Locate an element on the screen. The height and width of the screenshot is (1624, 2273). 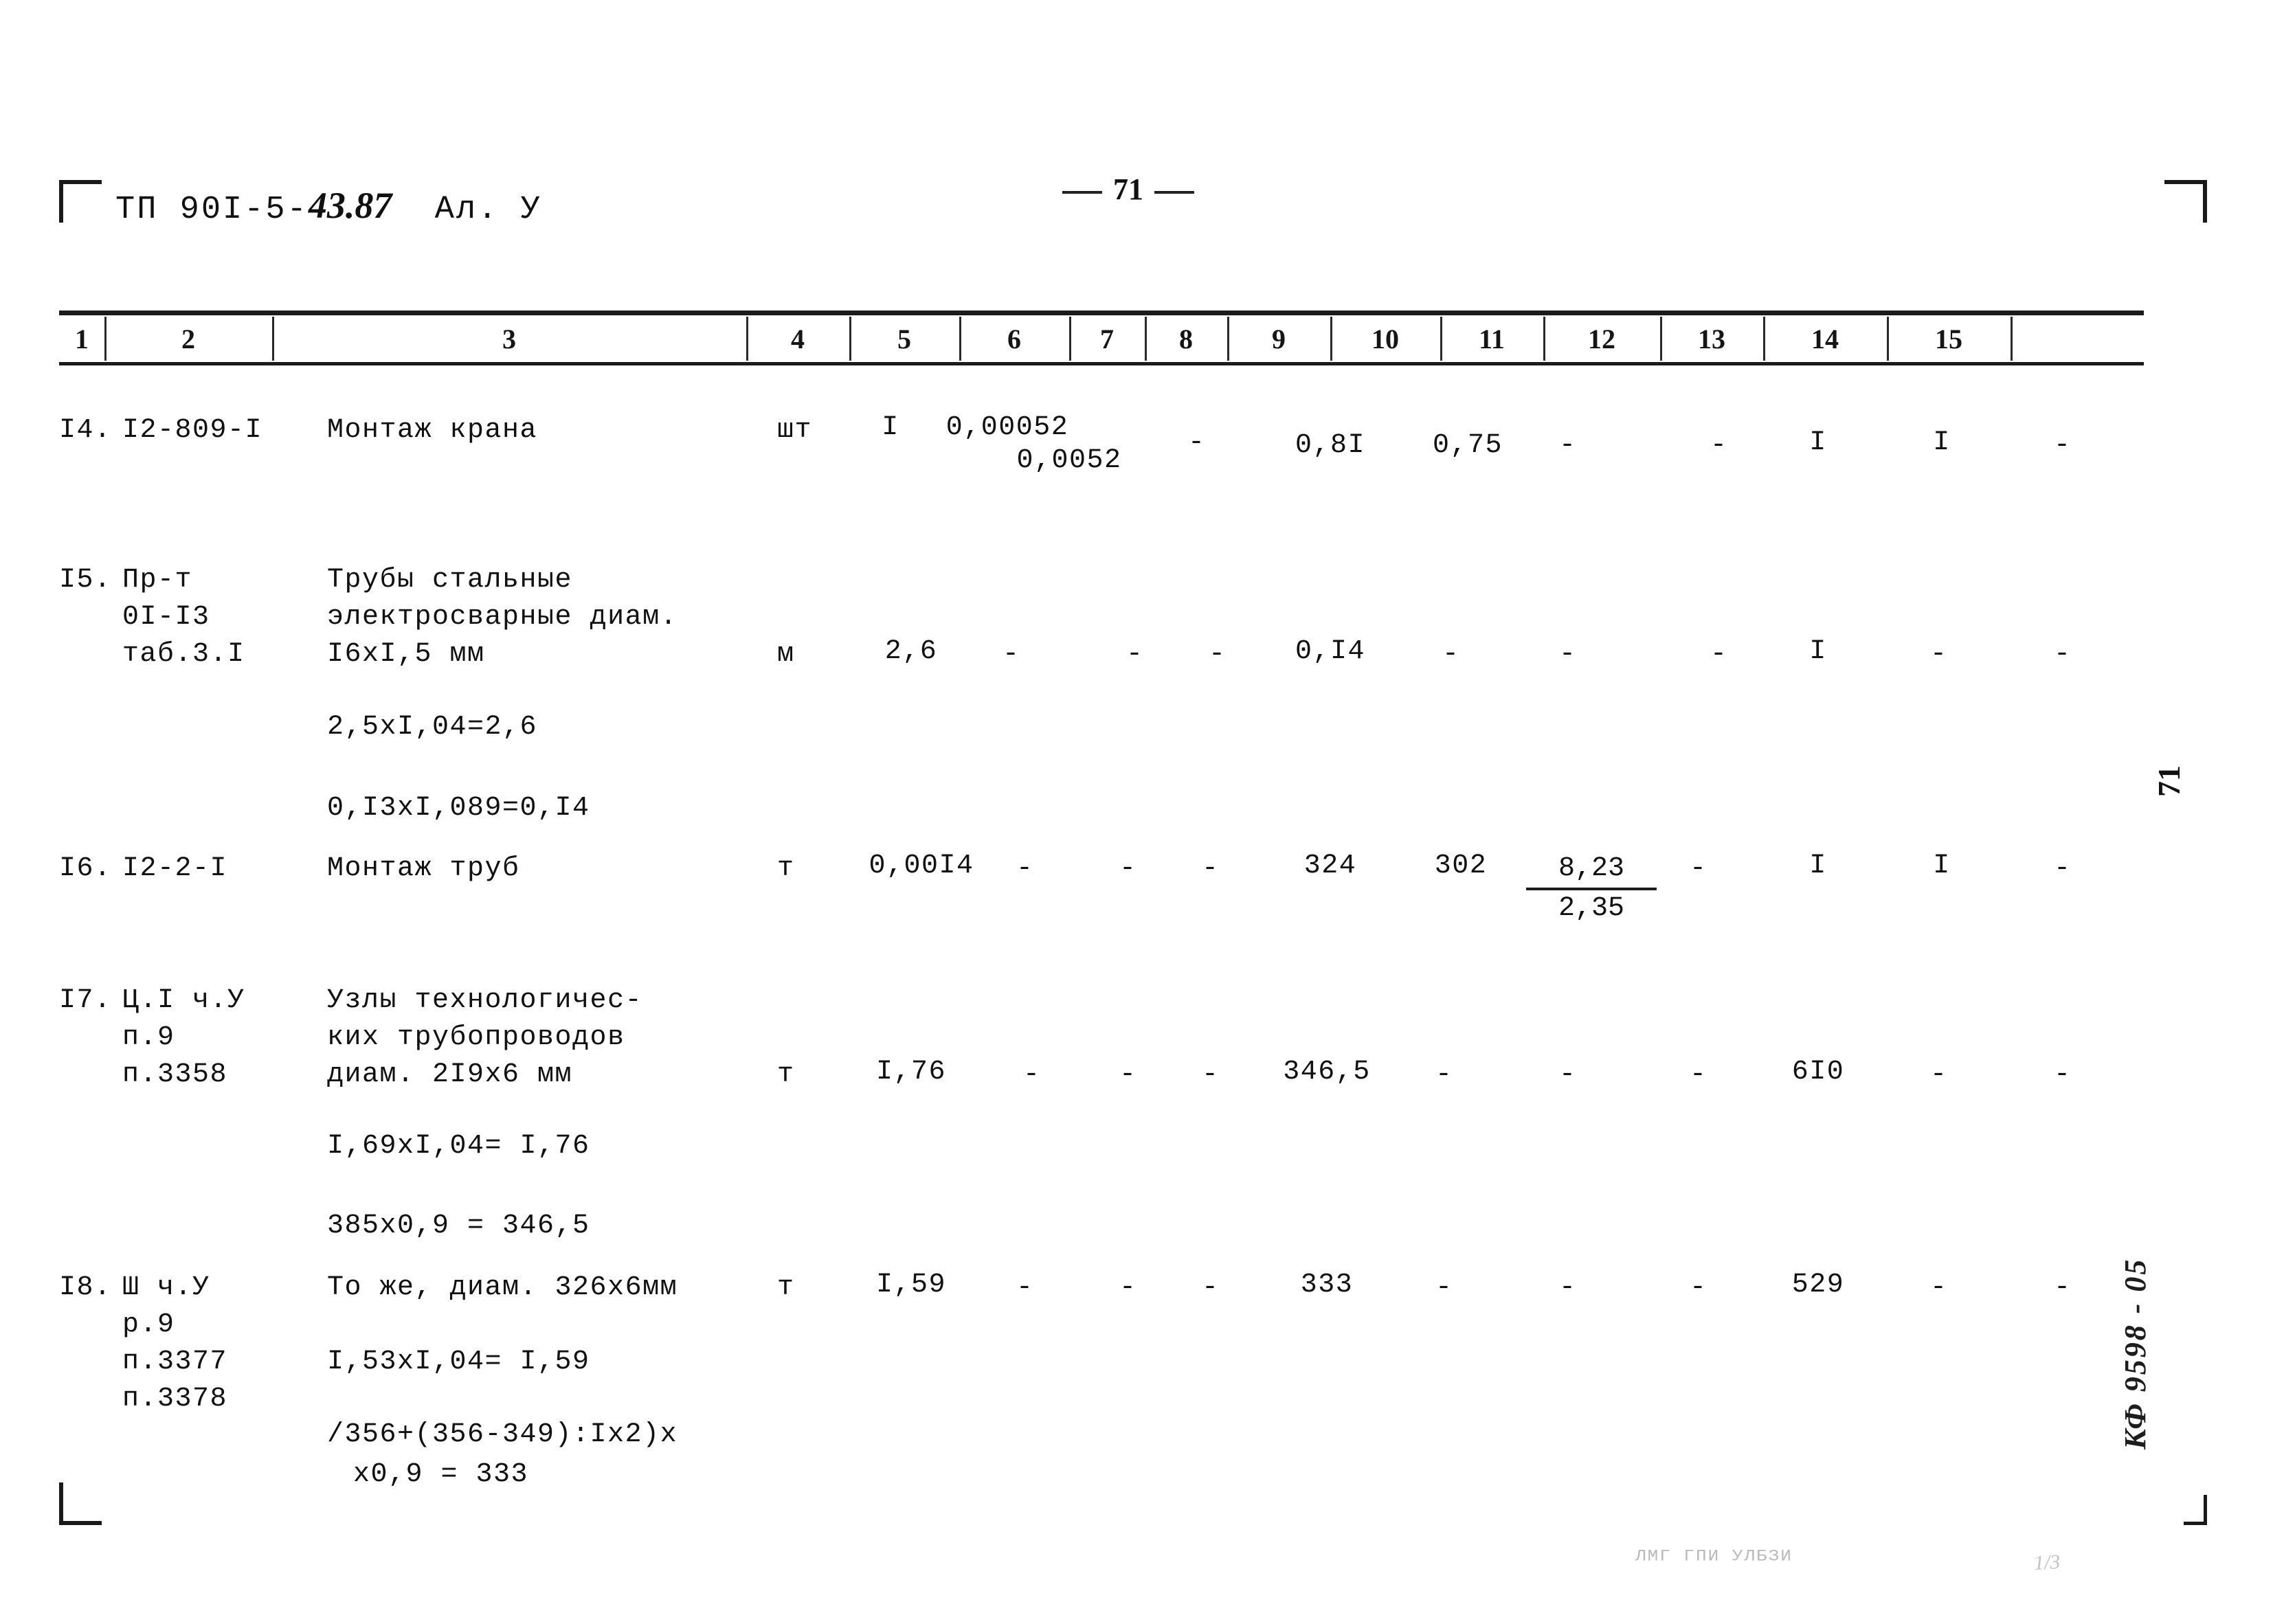
row18-col11: - is located at coordinates (1567, 1287).